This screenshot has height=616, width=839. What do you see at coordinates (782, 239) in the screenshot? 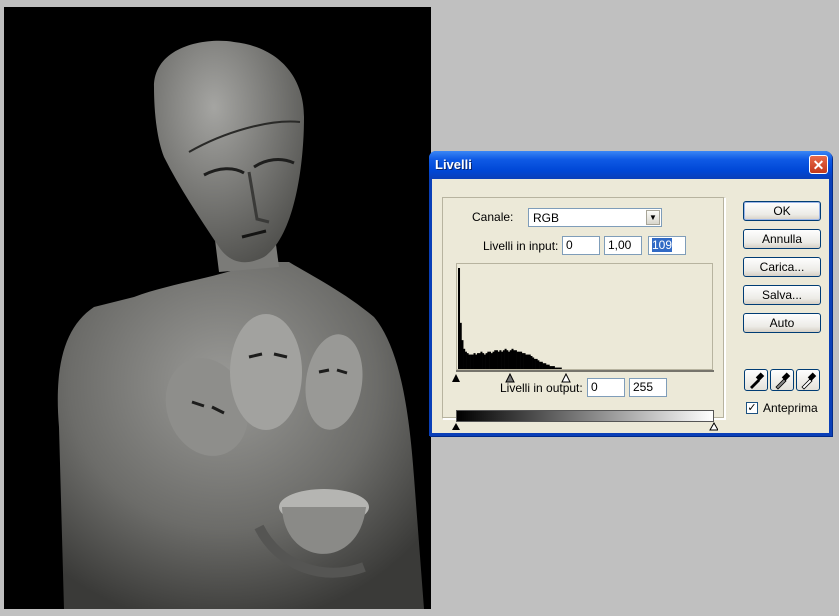
I see `cancel-button: Annulla` at bounding box center [782, 239].